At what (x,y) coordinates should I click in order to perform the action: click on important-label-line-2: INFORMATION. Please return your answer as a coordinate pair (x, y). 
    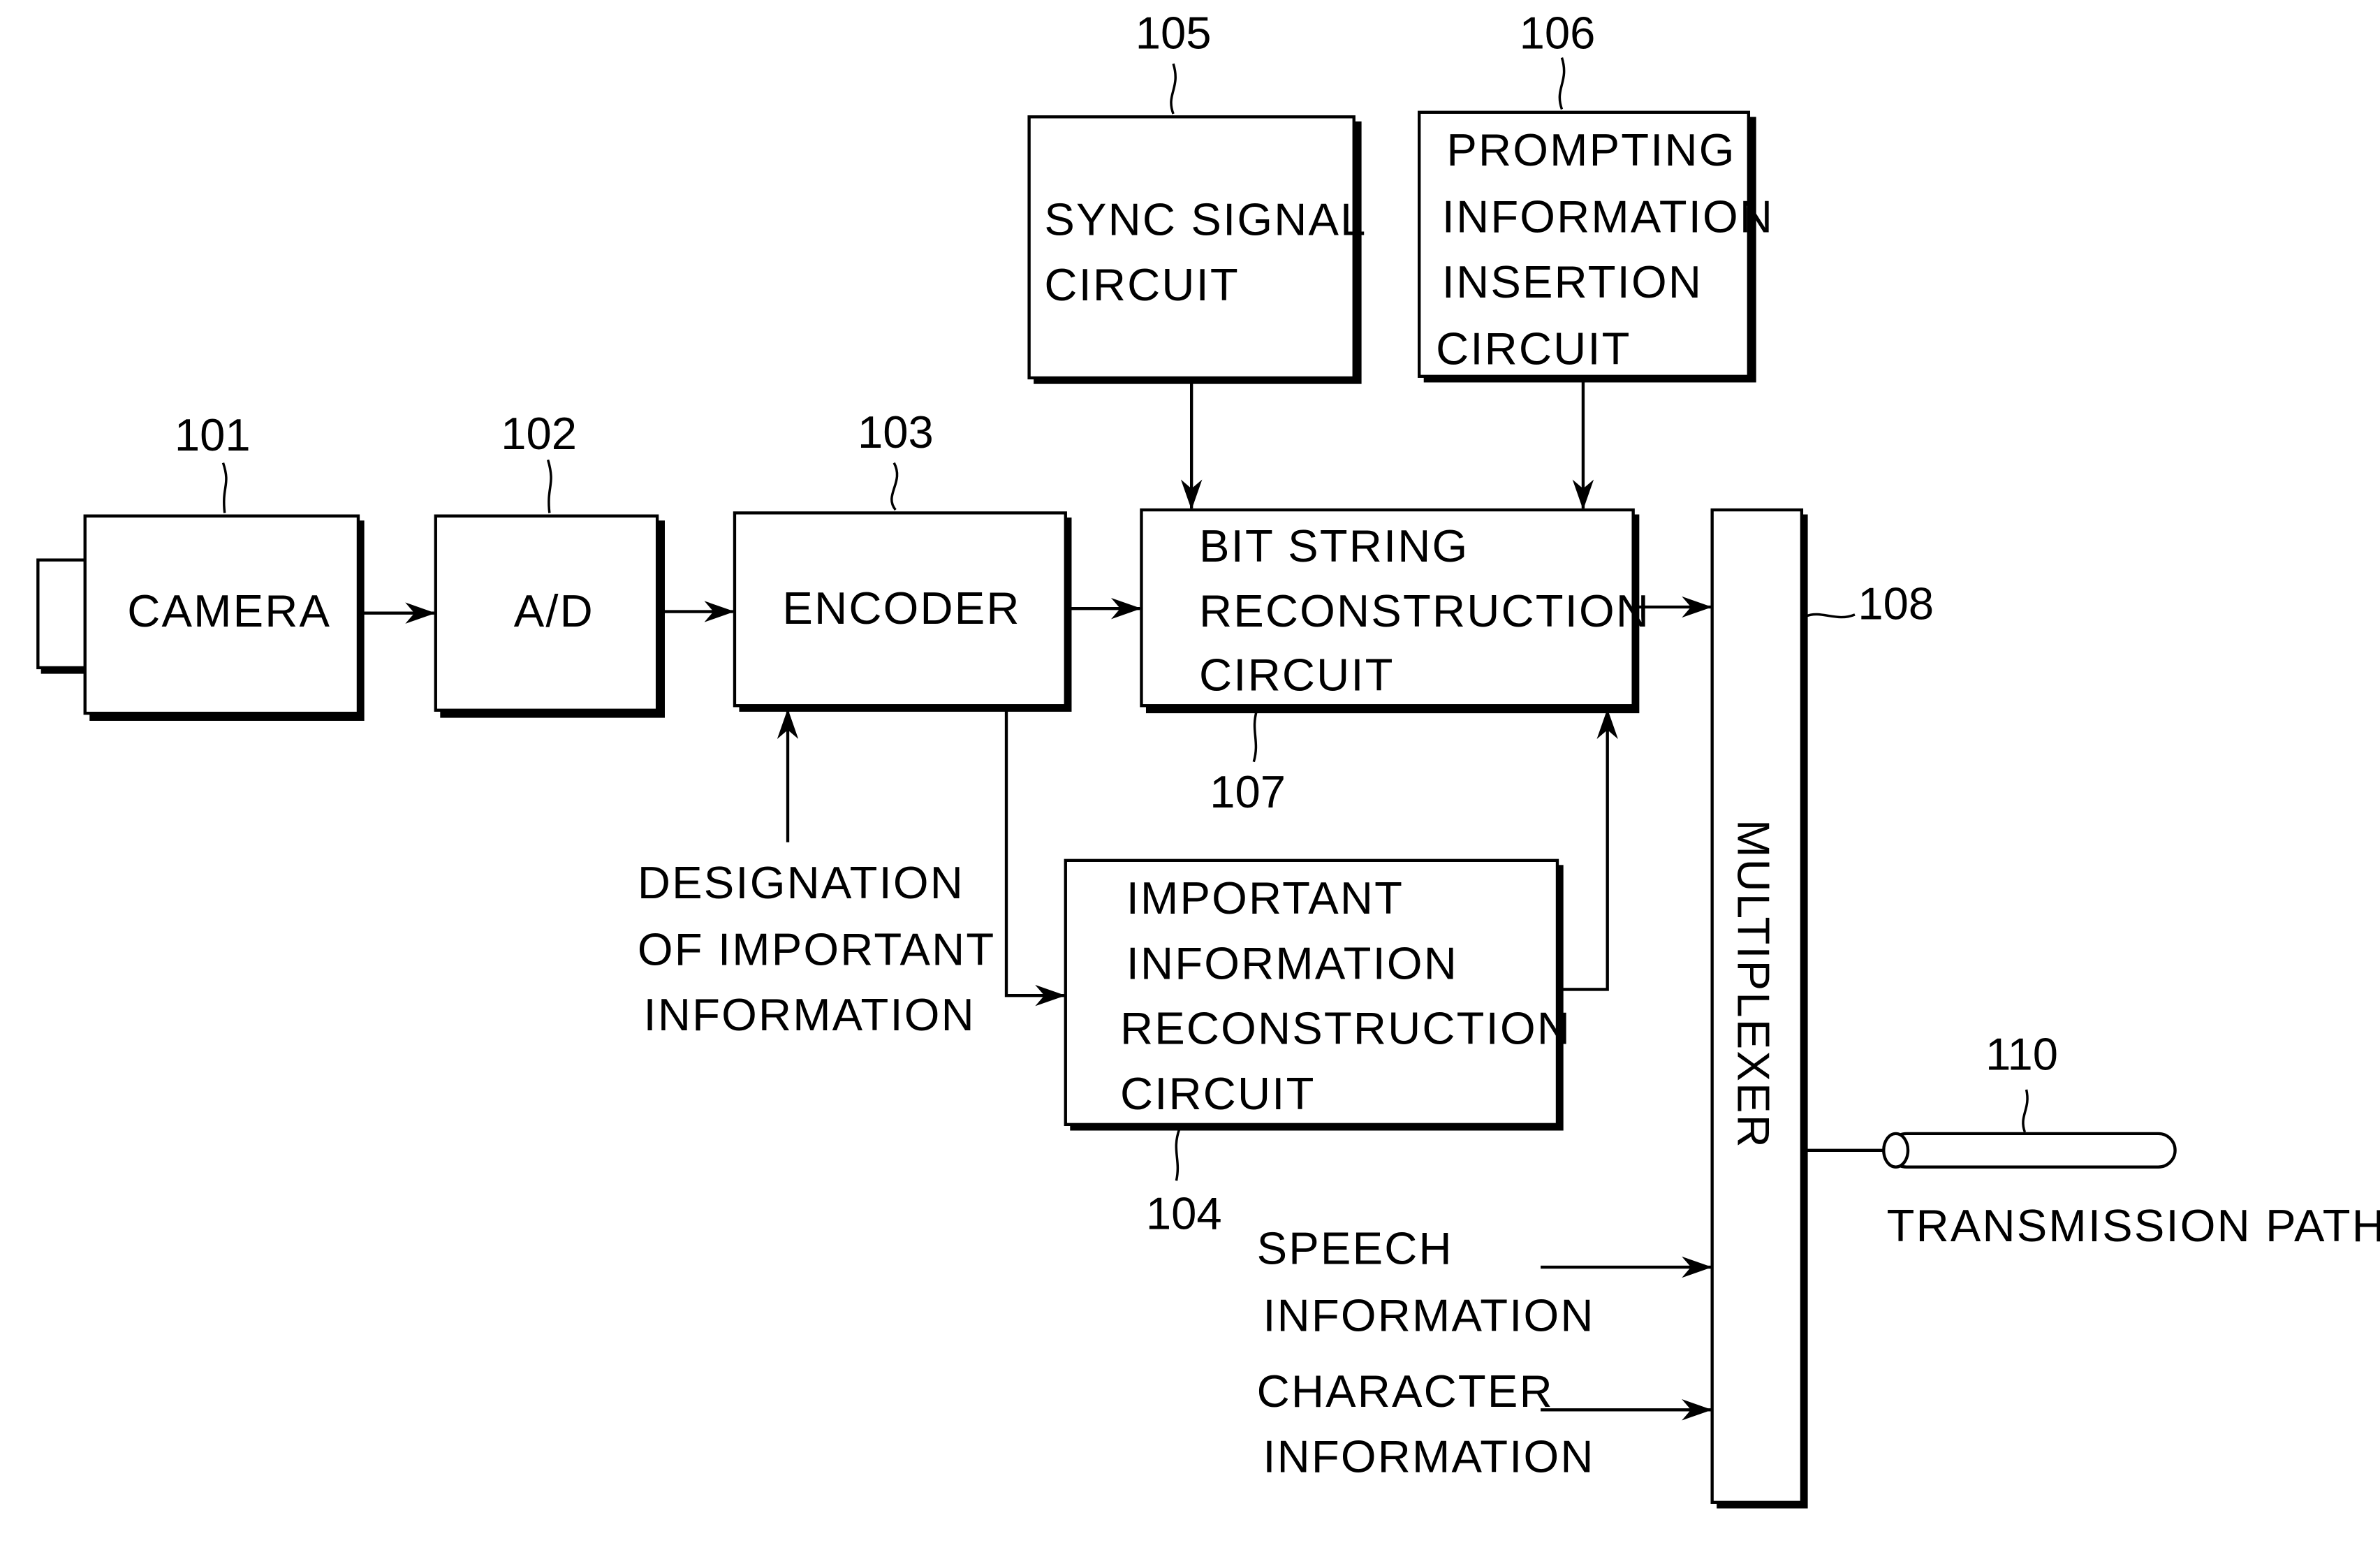
    Looking at the image, I should click on (1292, 962).